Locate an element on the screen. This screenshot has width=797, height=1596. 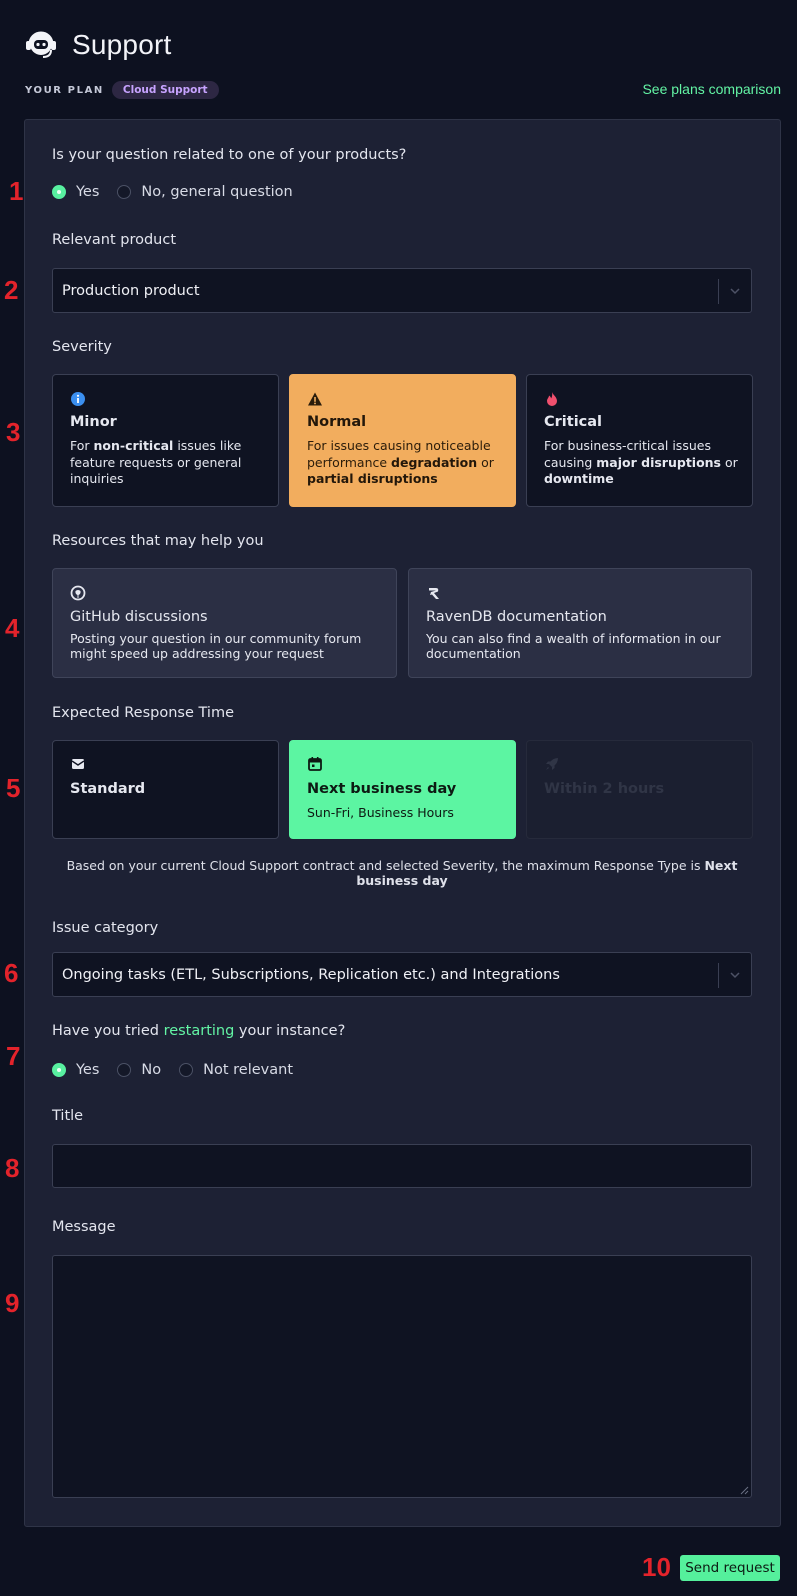
title-label: Title is located at coordinates (68, 1116).